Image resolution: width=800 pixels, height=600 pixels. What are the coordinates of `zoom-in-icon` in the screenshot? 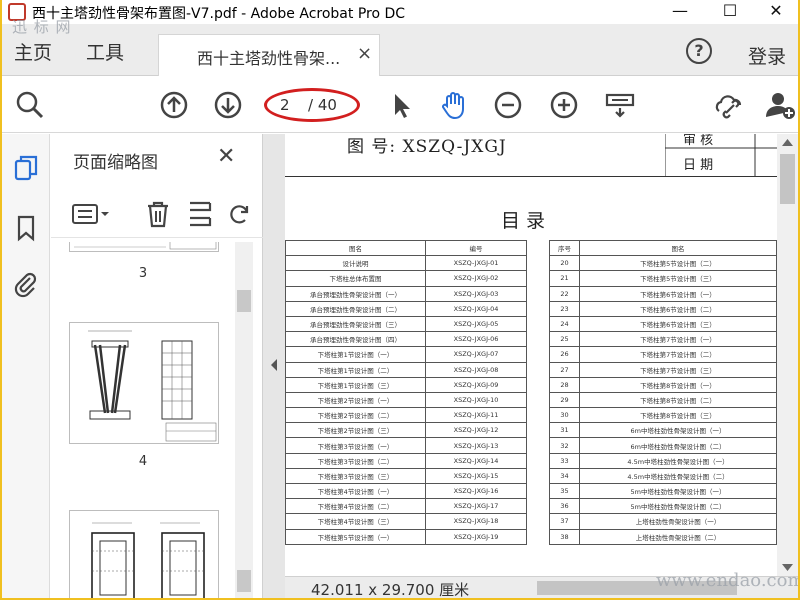 It's located at (564, 105).